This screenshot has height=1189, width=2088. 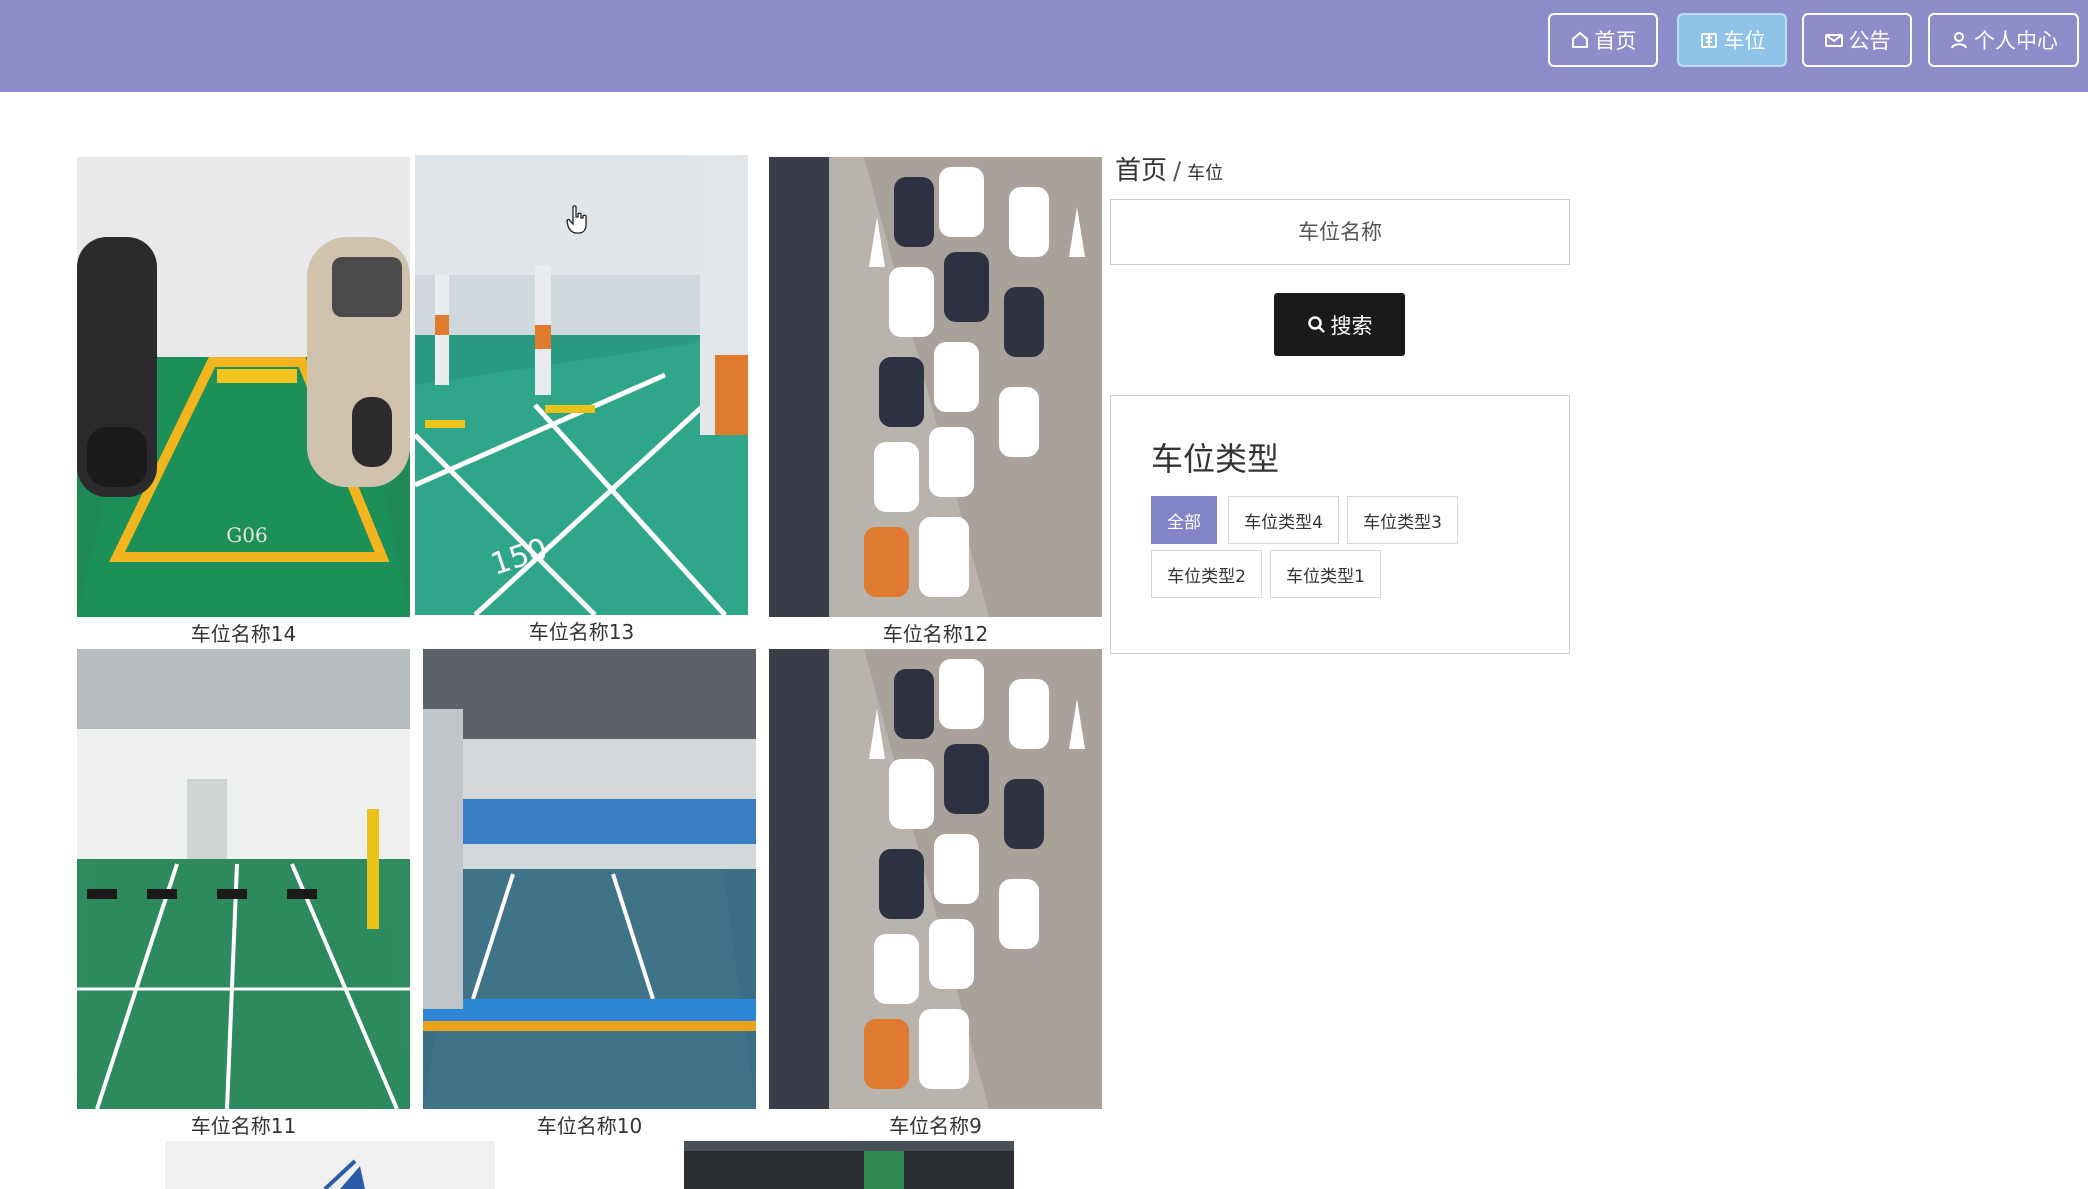 I want to click on parking-card: 车位名称12, so click(x=935, y=402).